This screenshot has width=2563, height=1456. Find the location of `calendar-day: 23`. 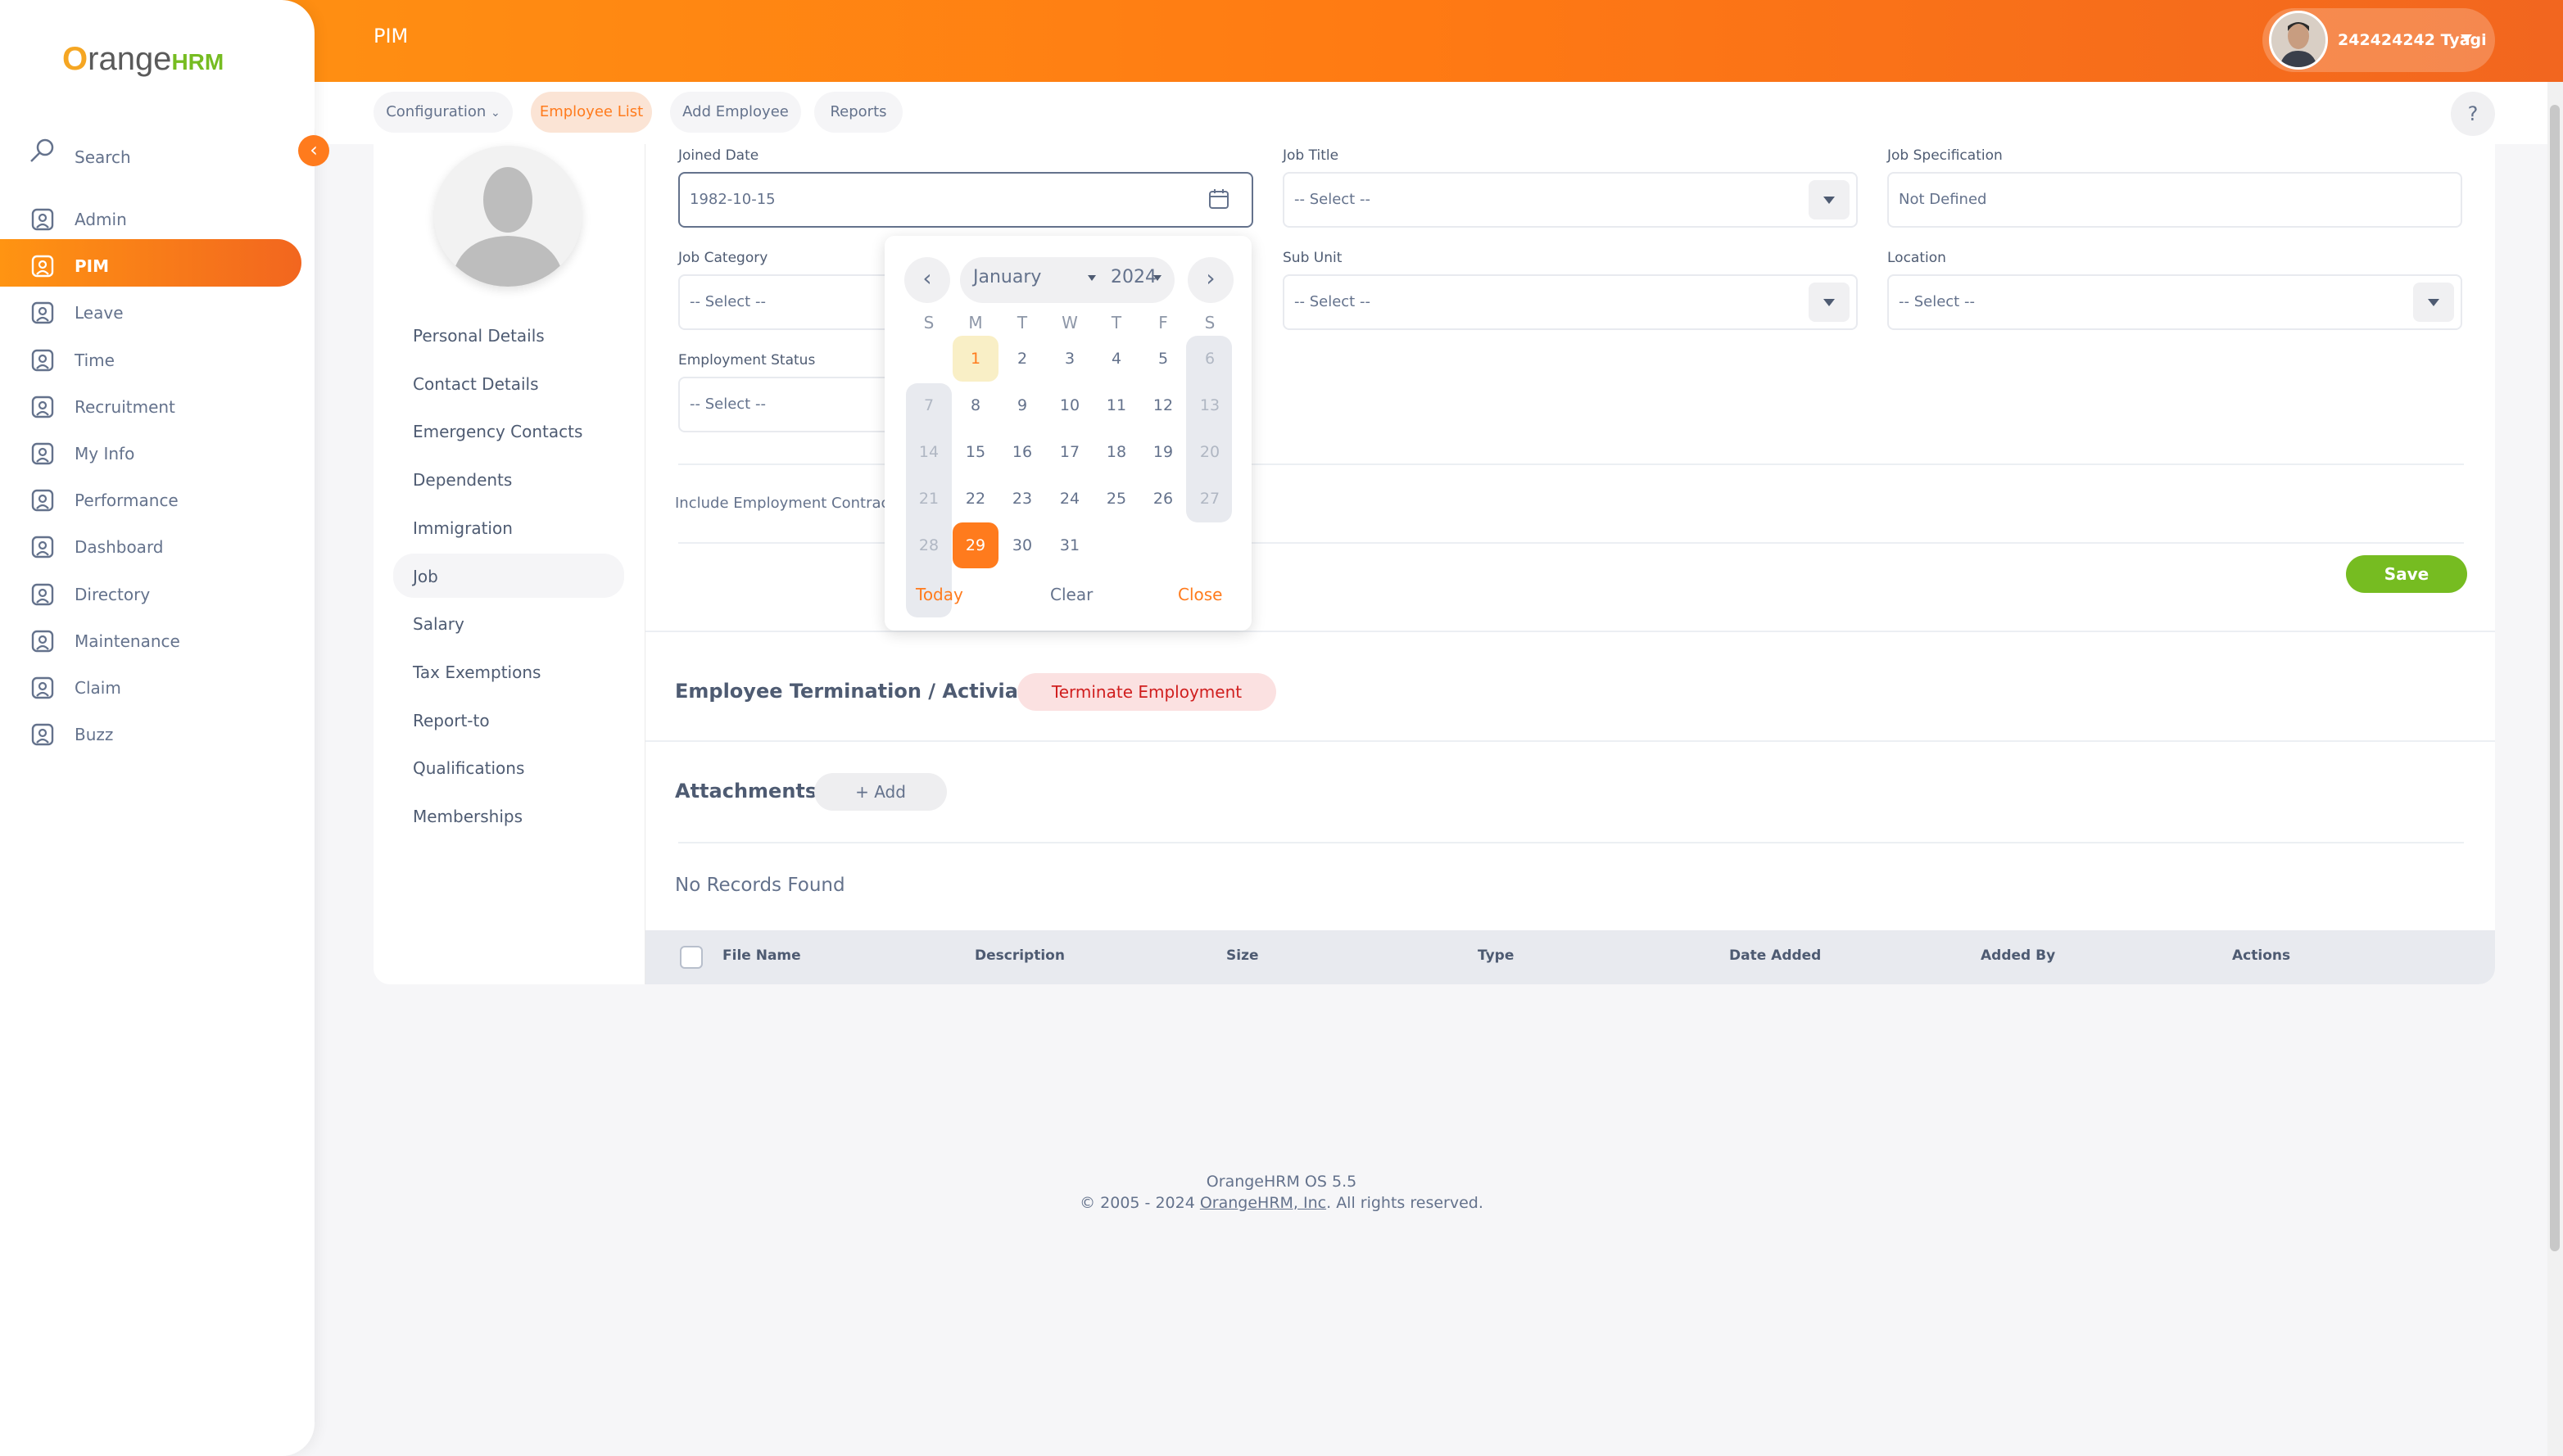

calendar-day: 23 is located at coordinates (1022, 499).